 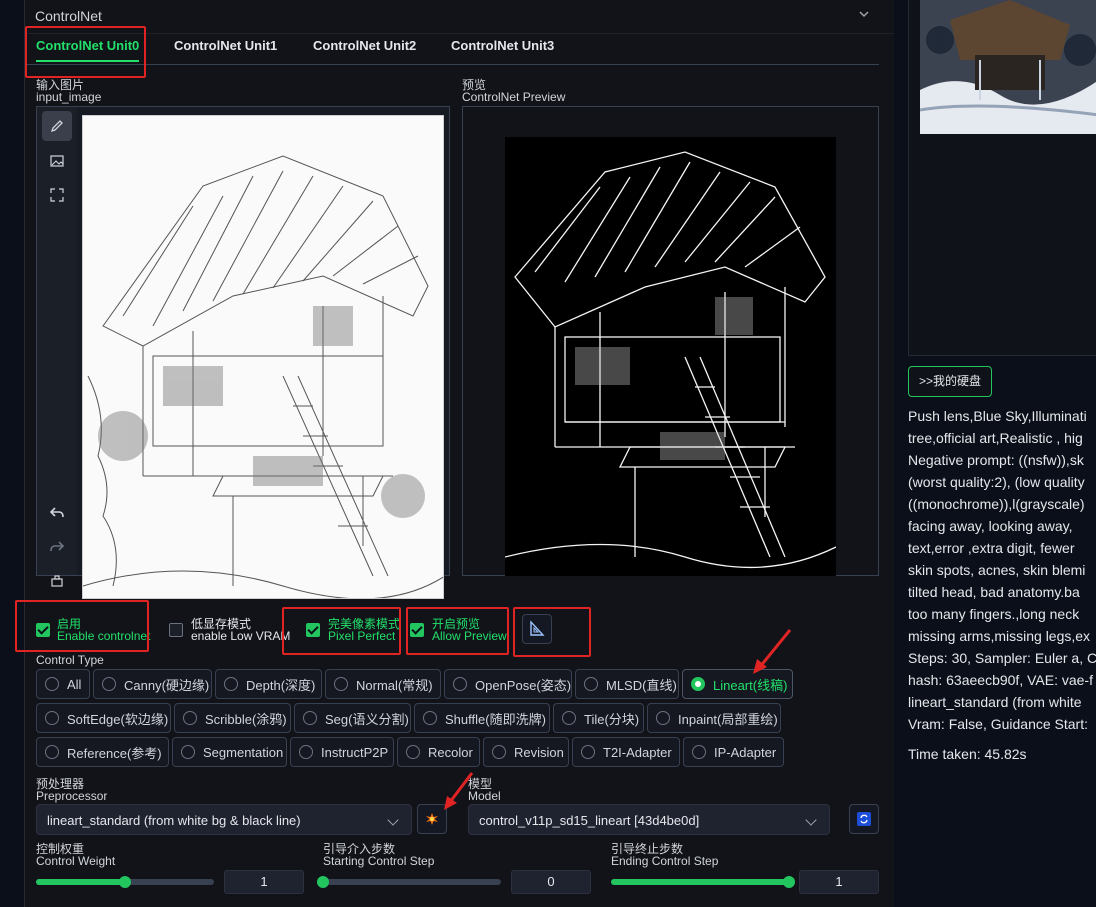 What do you see at coordinates (241, 636) in the screenshot?
I see `low-vram-label: enable Low VRAM` at bounding box center [241, 636].